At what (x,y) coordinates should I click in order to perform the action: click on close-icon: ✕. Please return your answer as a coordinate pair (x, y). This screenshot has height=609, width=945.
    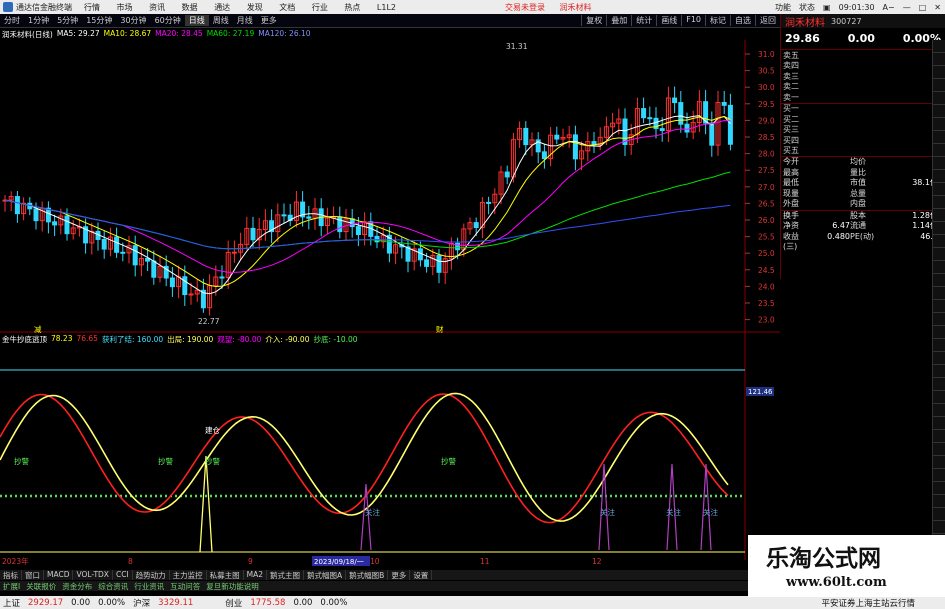
    Looking at the image, I should click on (937, 7).